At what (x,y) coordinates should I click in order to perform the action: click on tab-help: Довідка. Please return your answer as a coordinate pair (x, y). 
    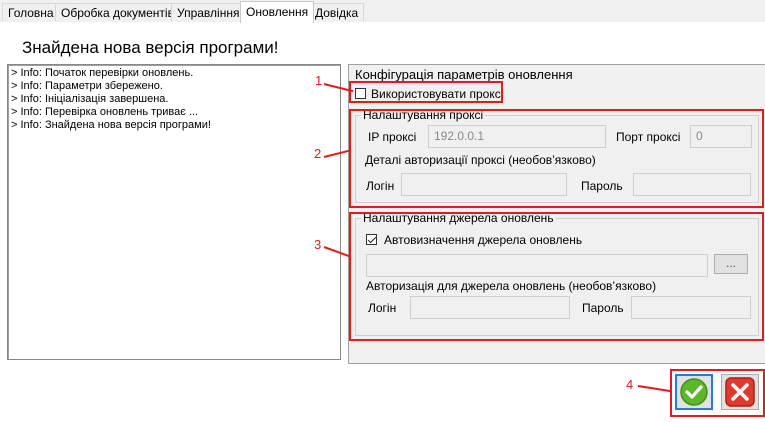
    Looking at the image, I should click on (337, 12).